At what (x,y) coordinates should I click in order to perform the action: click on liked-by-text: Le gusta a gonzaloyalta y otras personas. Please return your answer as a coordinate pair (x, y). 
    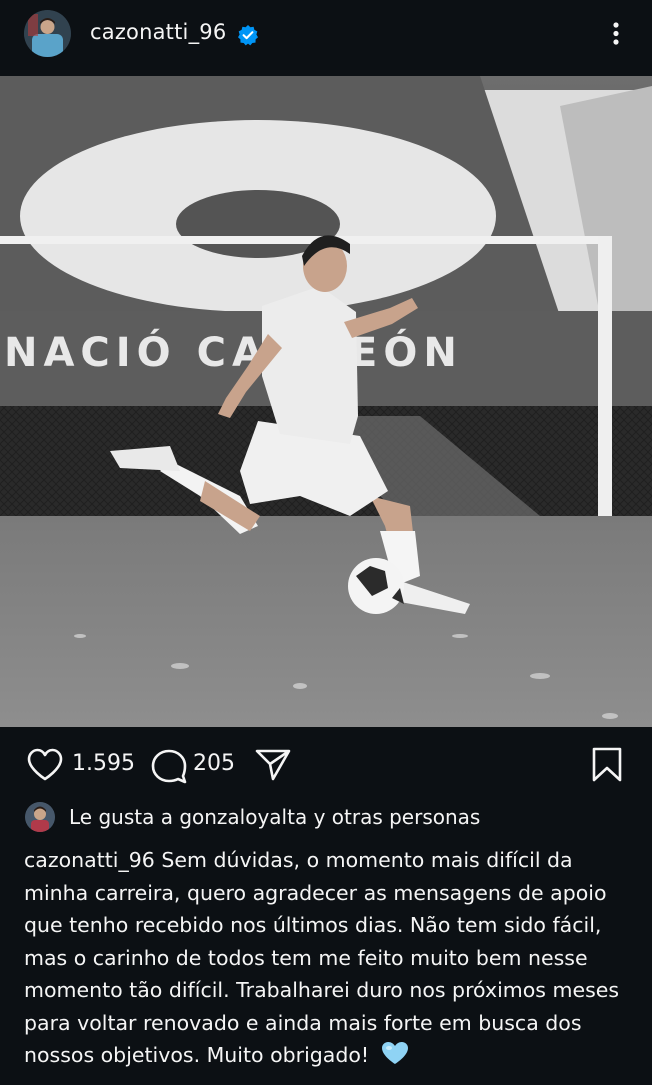
    Looking at the image, I should click on (274, 817).